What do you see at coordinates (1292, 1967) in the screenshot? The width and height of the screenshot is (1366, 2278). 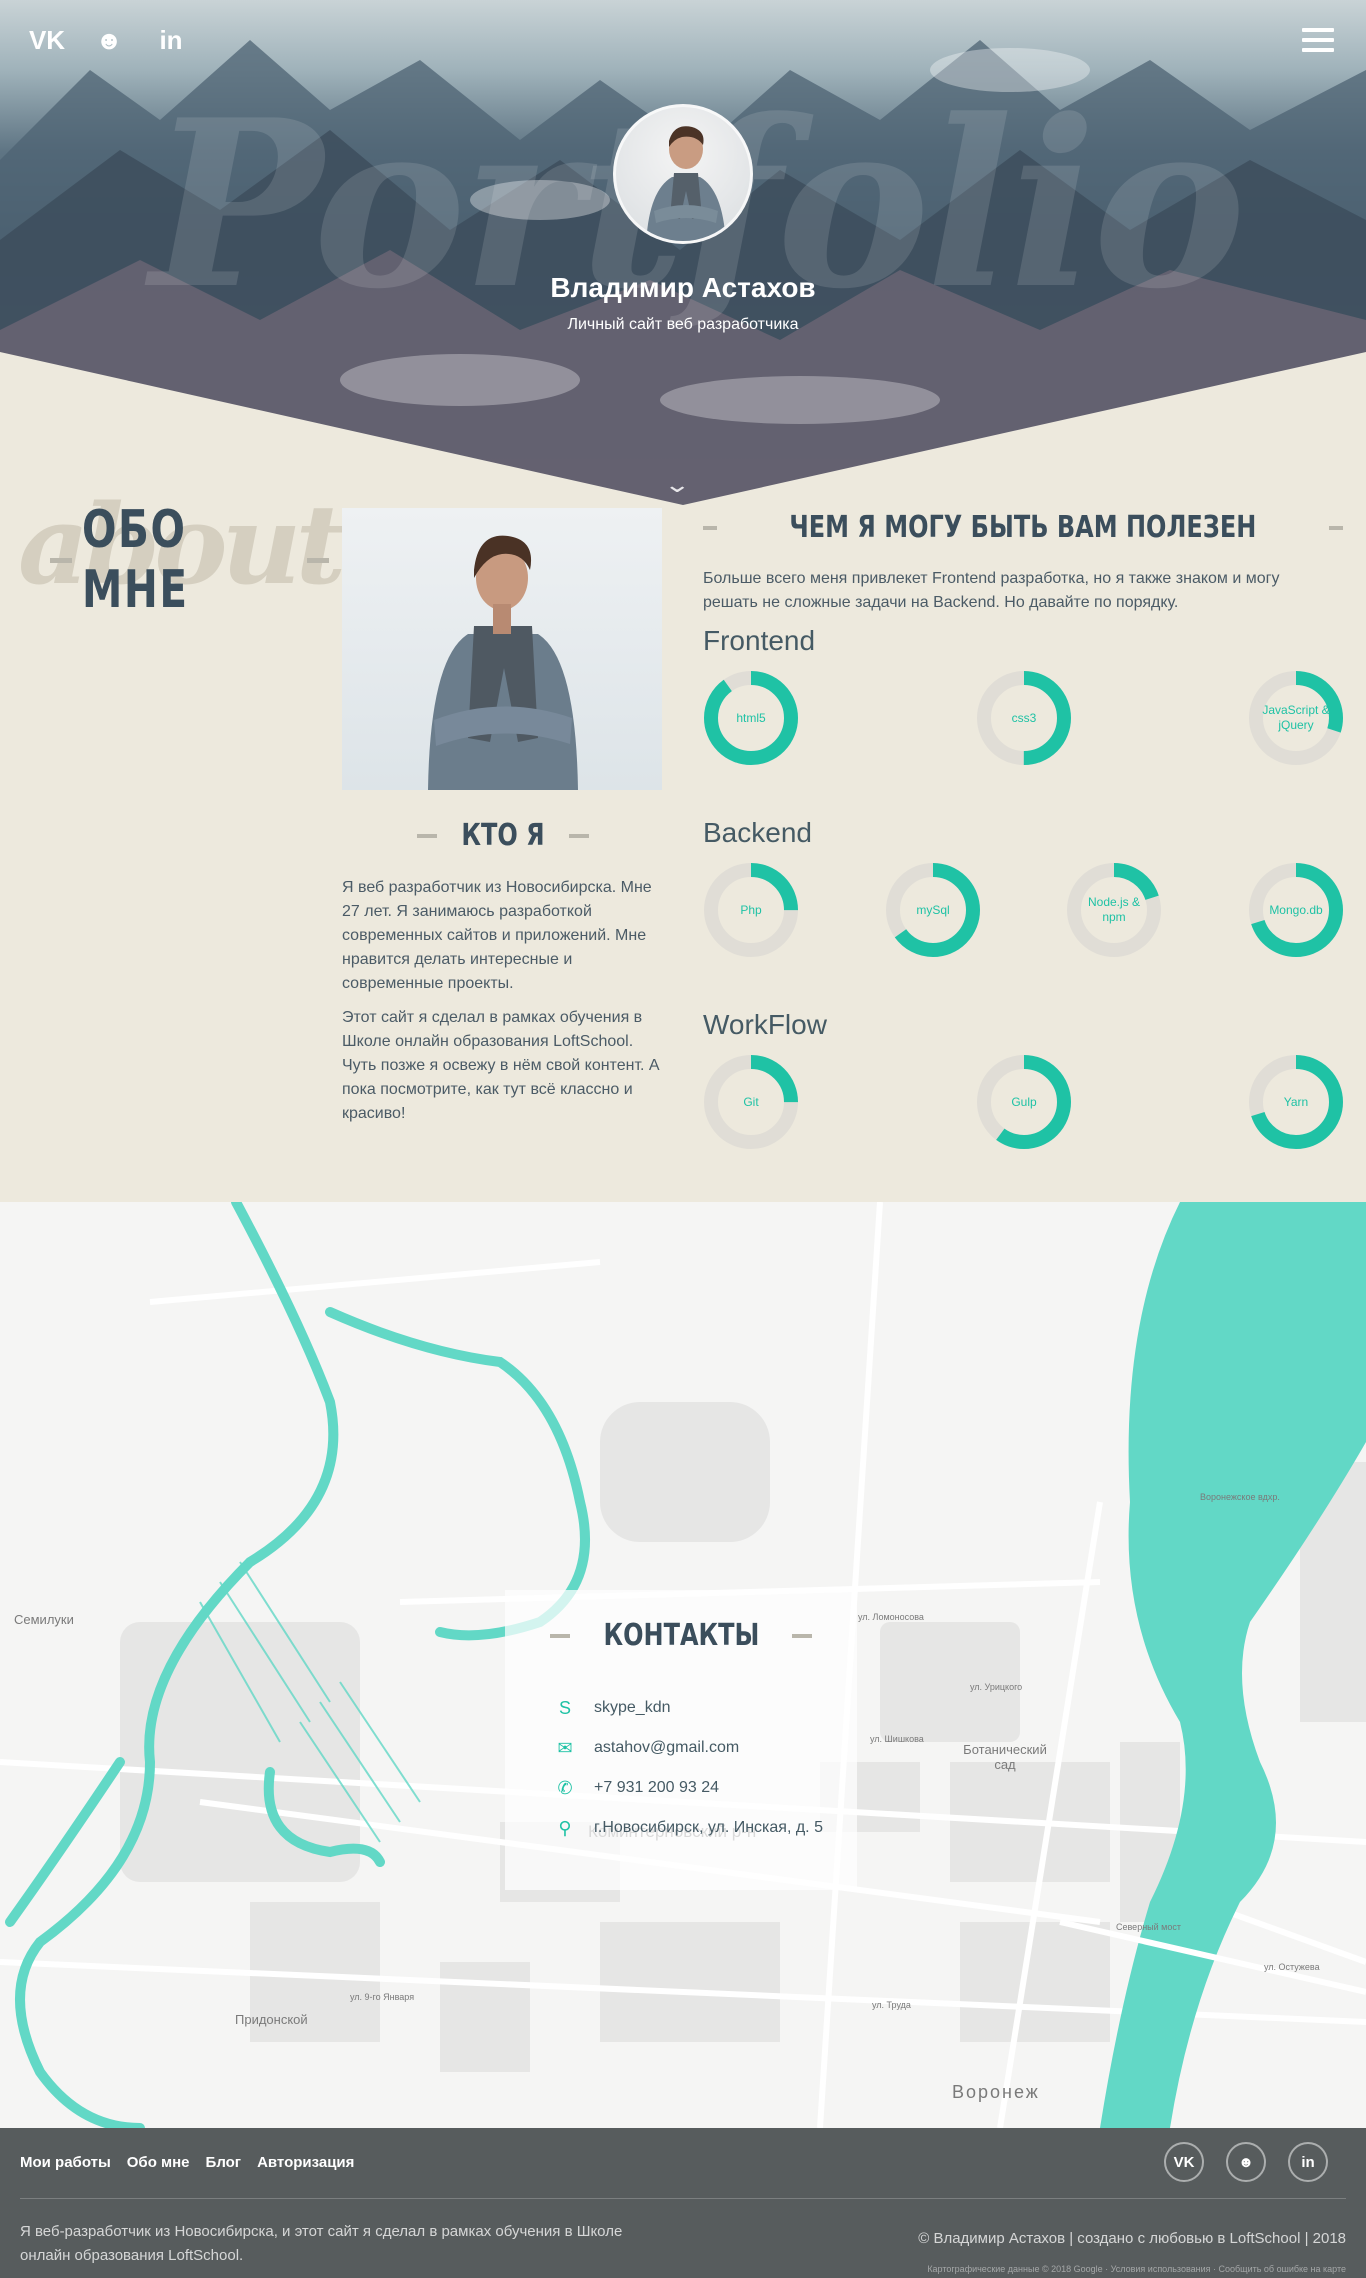 I see `map-label: ул. Остужева` at bounding box center [1292, 1967].